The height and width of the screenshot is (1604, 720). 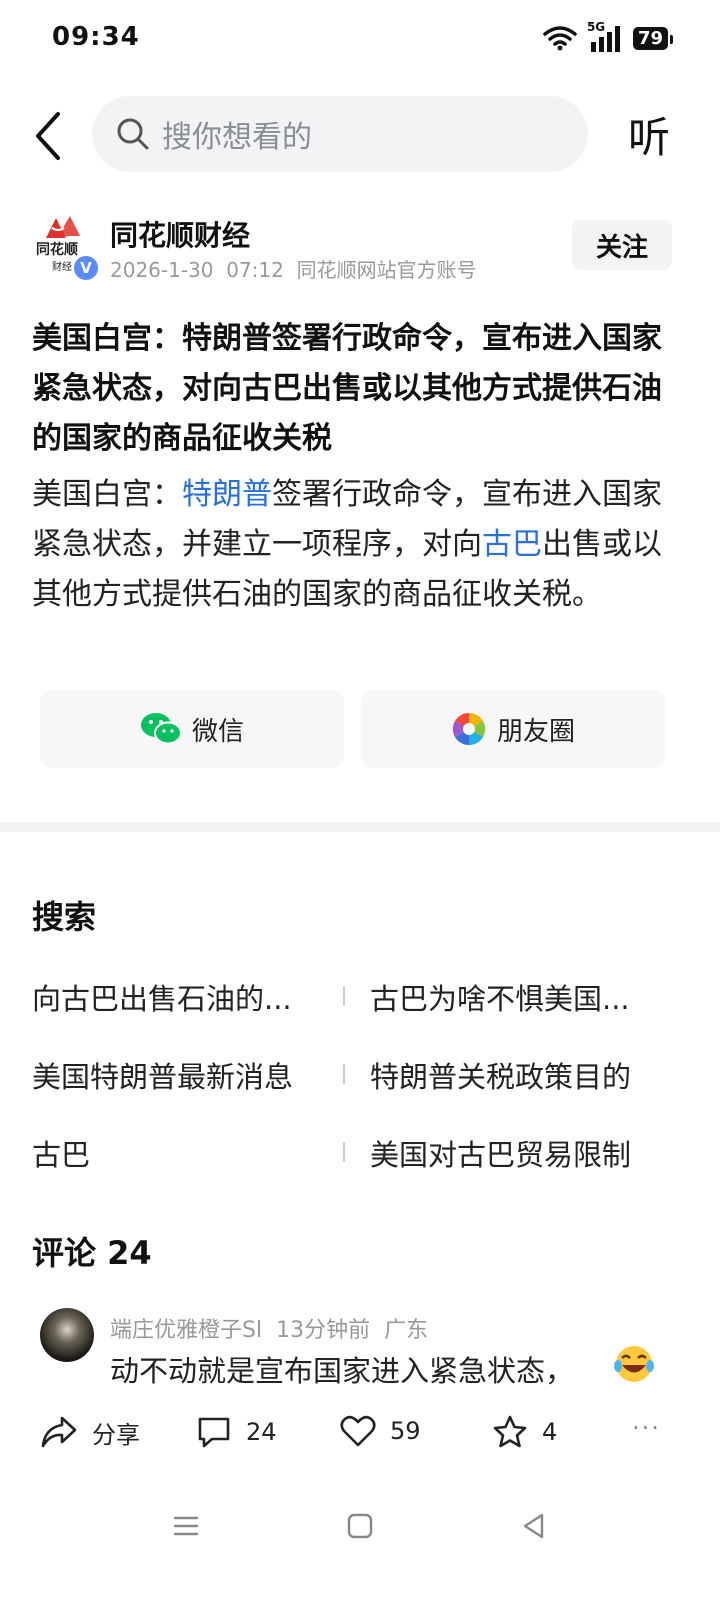 What do you see at coordinates (96, 37) in the screenshot?
I see `status-time: 09:34` at bounding box center [96, 37].